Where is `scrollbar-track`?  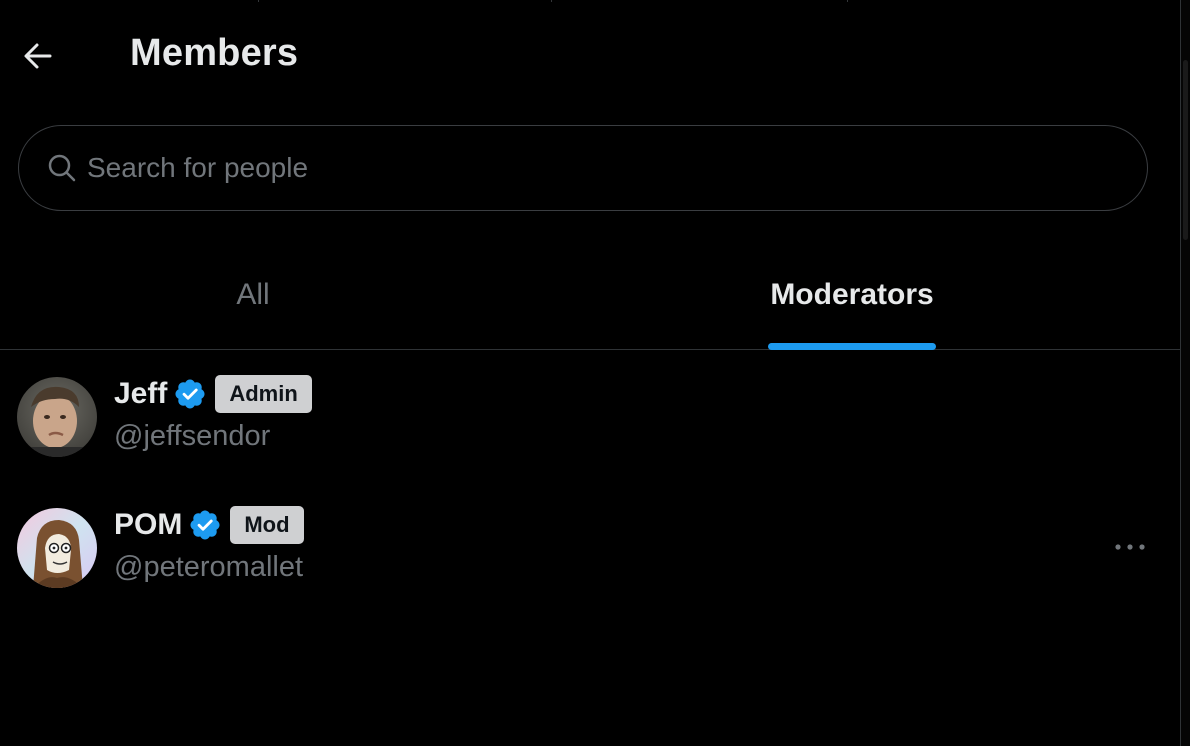
scrollbar-track is located at coordinates (1185, 373).